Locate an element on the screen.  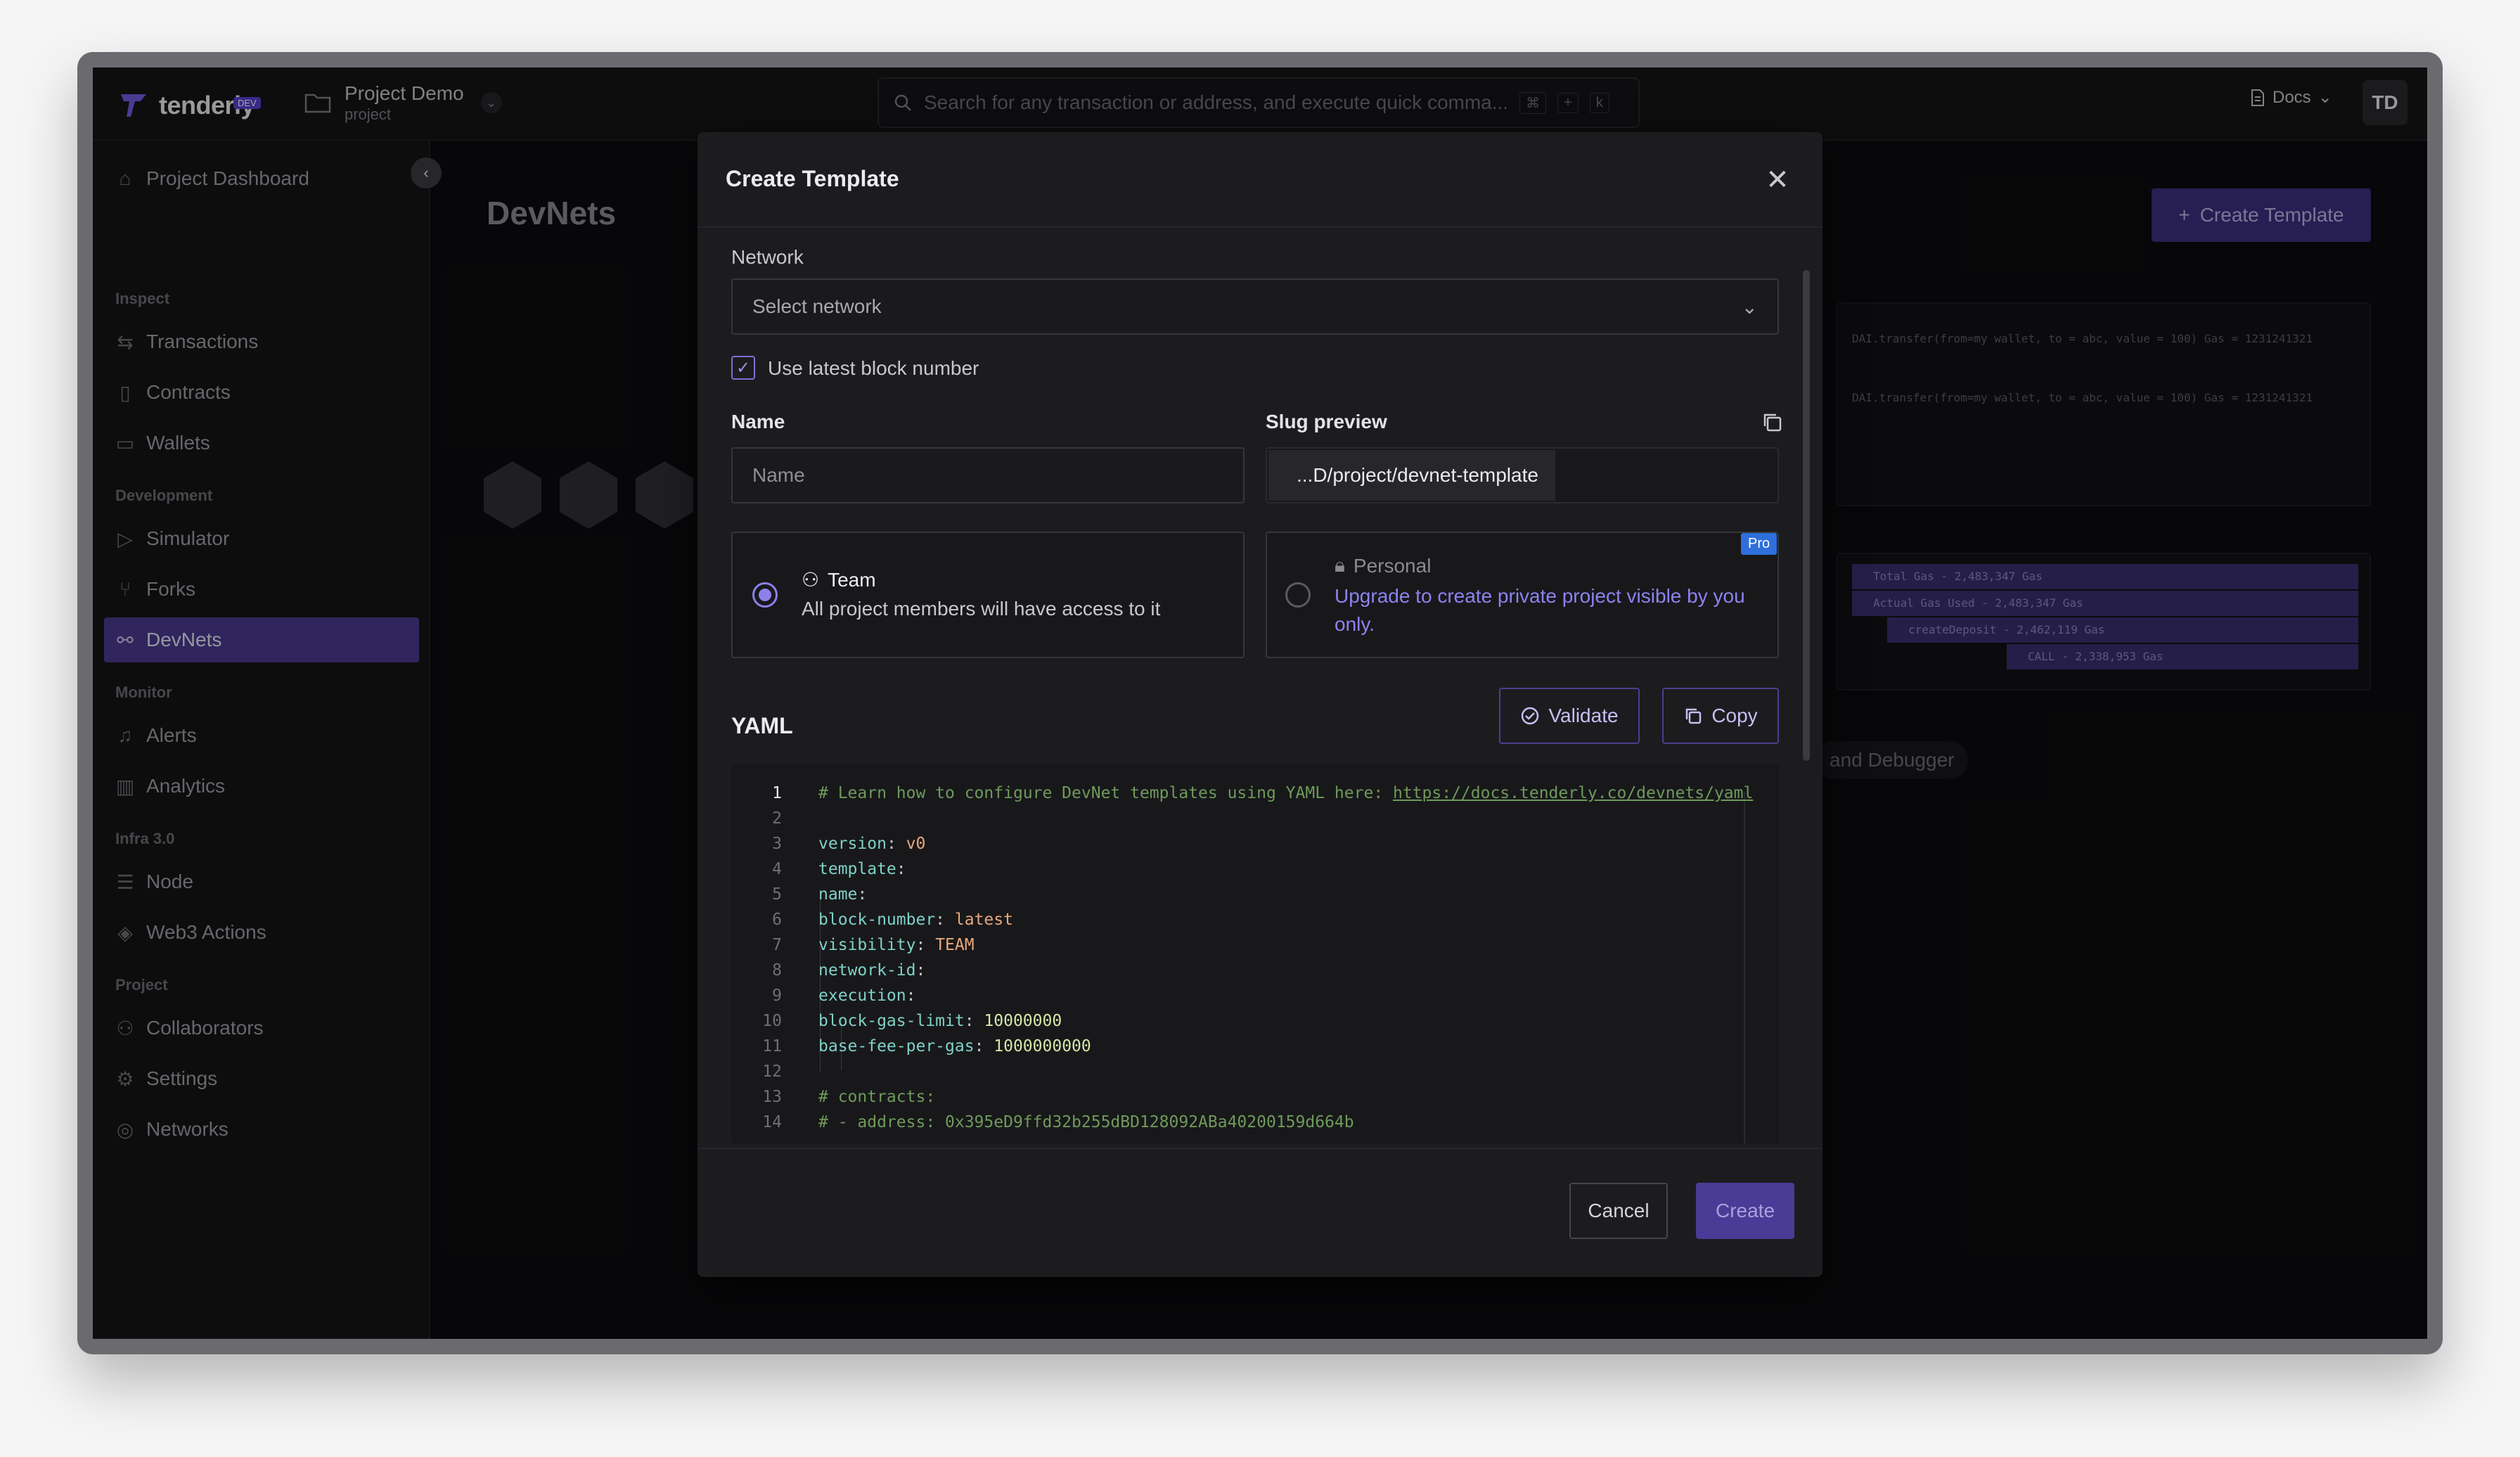
line-number: 7 is located at coordinates (777, 945).